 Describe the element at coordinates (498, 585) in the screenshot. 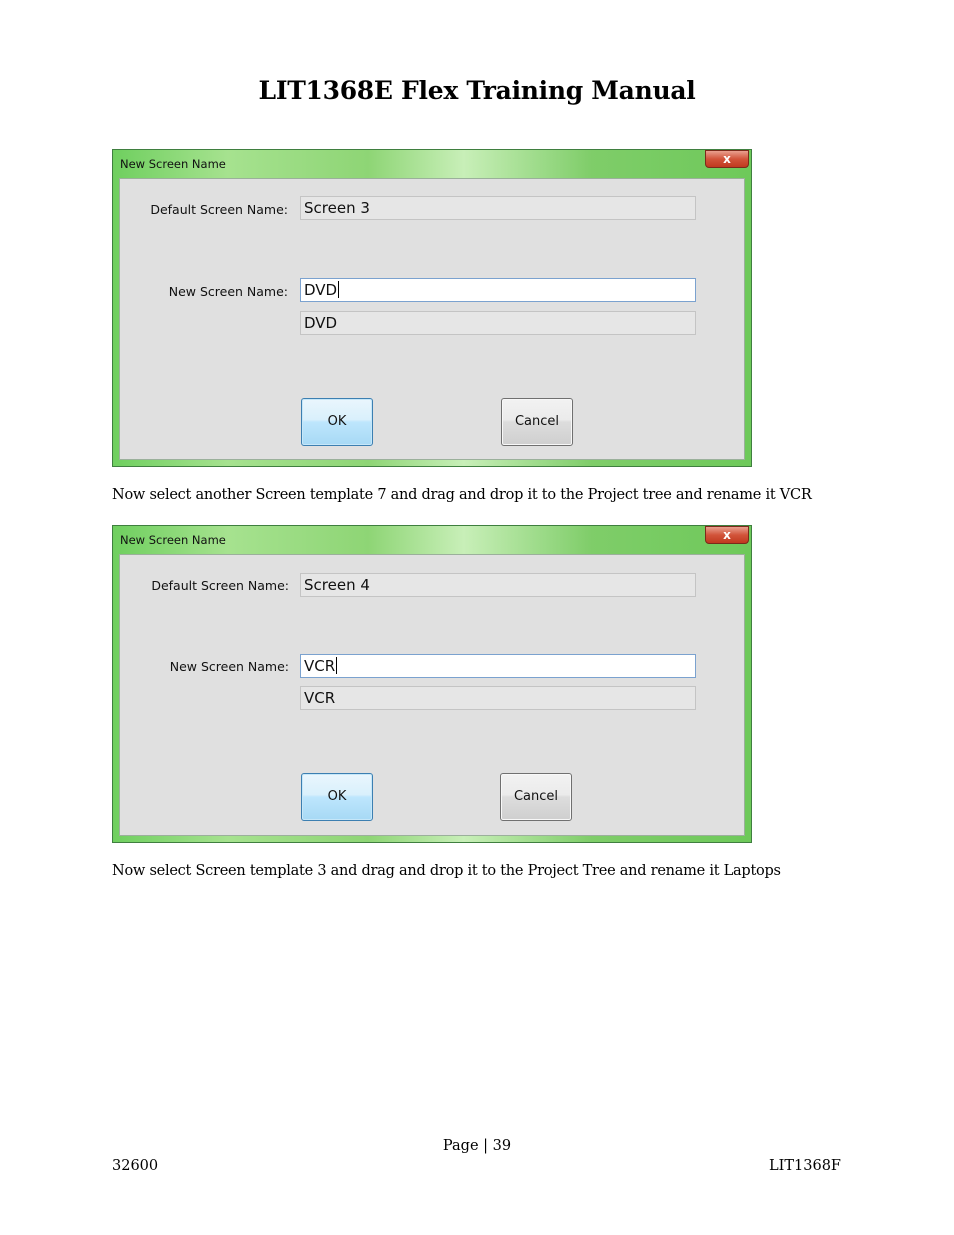

I see `default-screen-name-field: Screen 4` at that location.